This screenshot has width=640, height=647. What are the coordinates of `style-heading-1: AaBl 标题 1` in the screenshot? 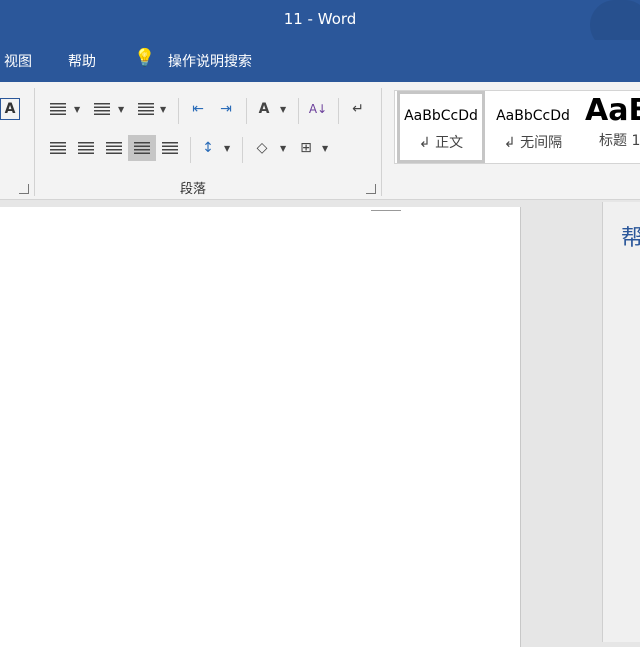 It's located at (612, 127).